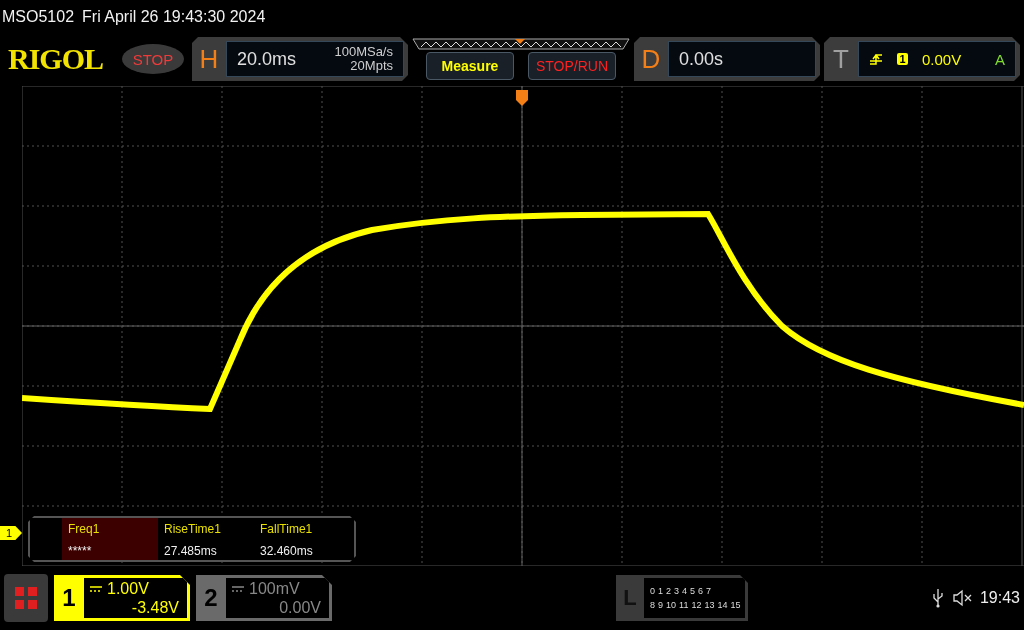 The width and height of the screenshot is (1024, 630). Describe the element at coordinates (701, 59) in the screenshot. I see `delay-value: 0.00s` at that location.